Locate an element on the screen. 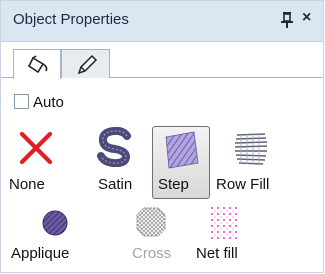 The height and width of the screenshot is (274, 325). auto-label: Auto is located at coordinates (48, 102).